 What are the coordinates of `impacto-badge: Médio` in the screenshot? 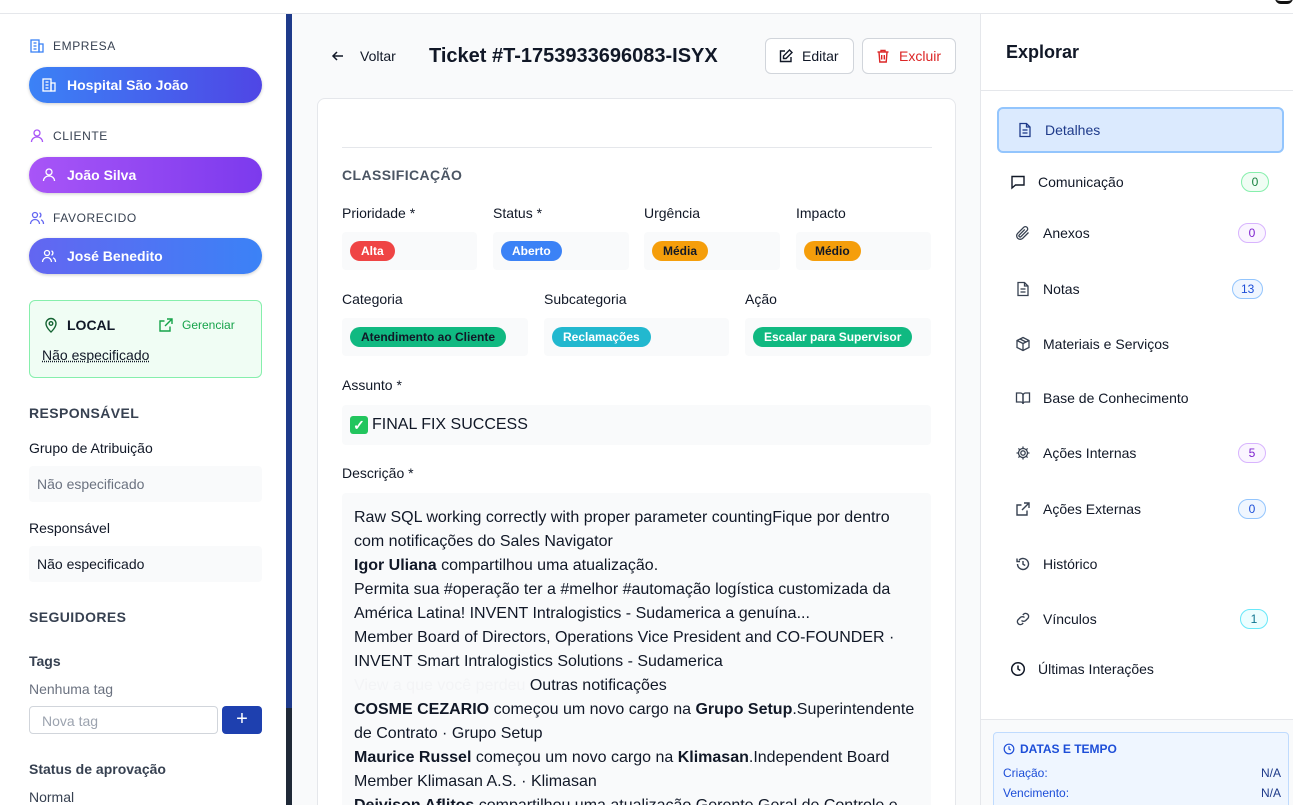 It's located at (832, 251).